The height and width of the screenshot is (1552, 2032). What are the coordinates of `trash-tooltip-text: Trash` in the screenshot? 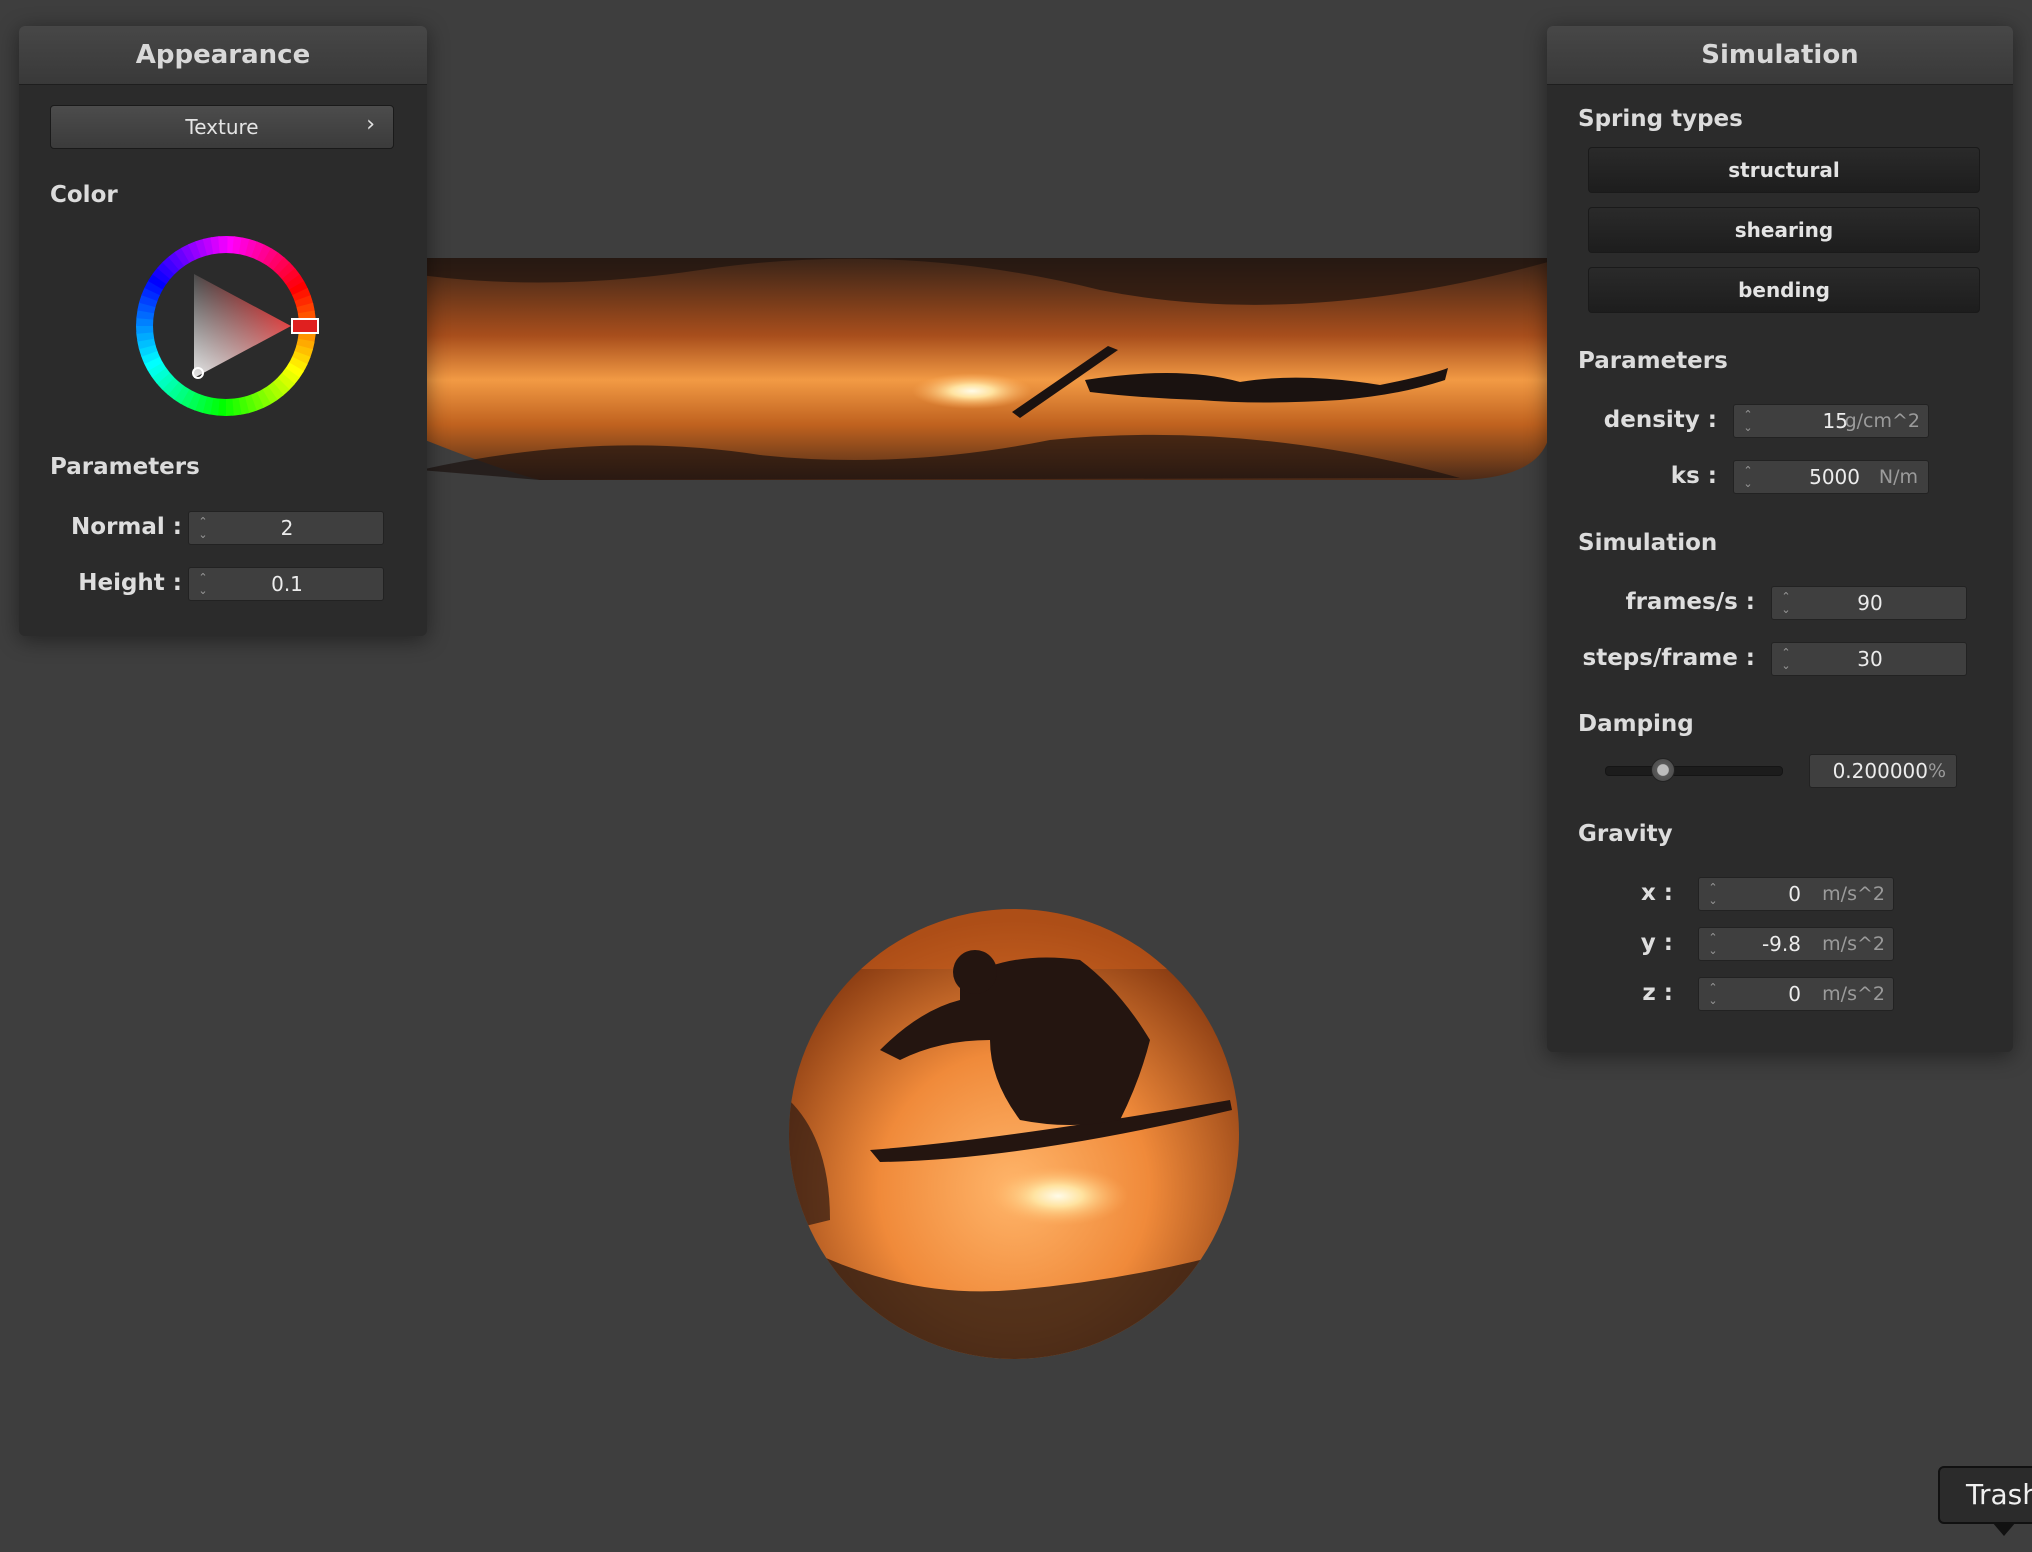 It's located at (1999, 1494).